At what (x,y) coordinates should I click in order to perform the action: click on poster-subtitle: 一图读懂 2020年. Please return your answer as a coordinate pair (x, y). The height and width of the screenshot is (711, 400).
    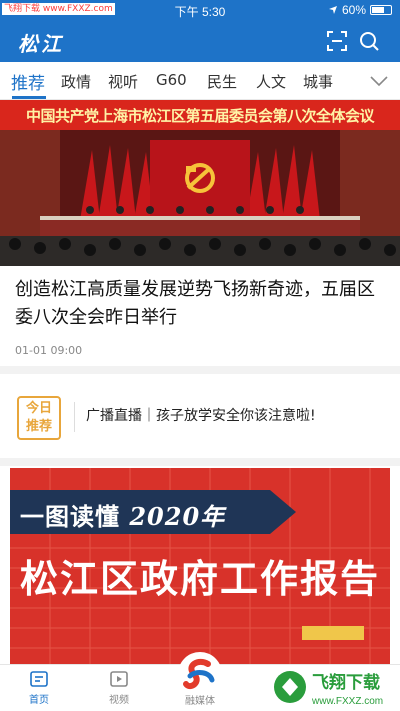
    Looking at the image, I should click on (122, 514).